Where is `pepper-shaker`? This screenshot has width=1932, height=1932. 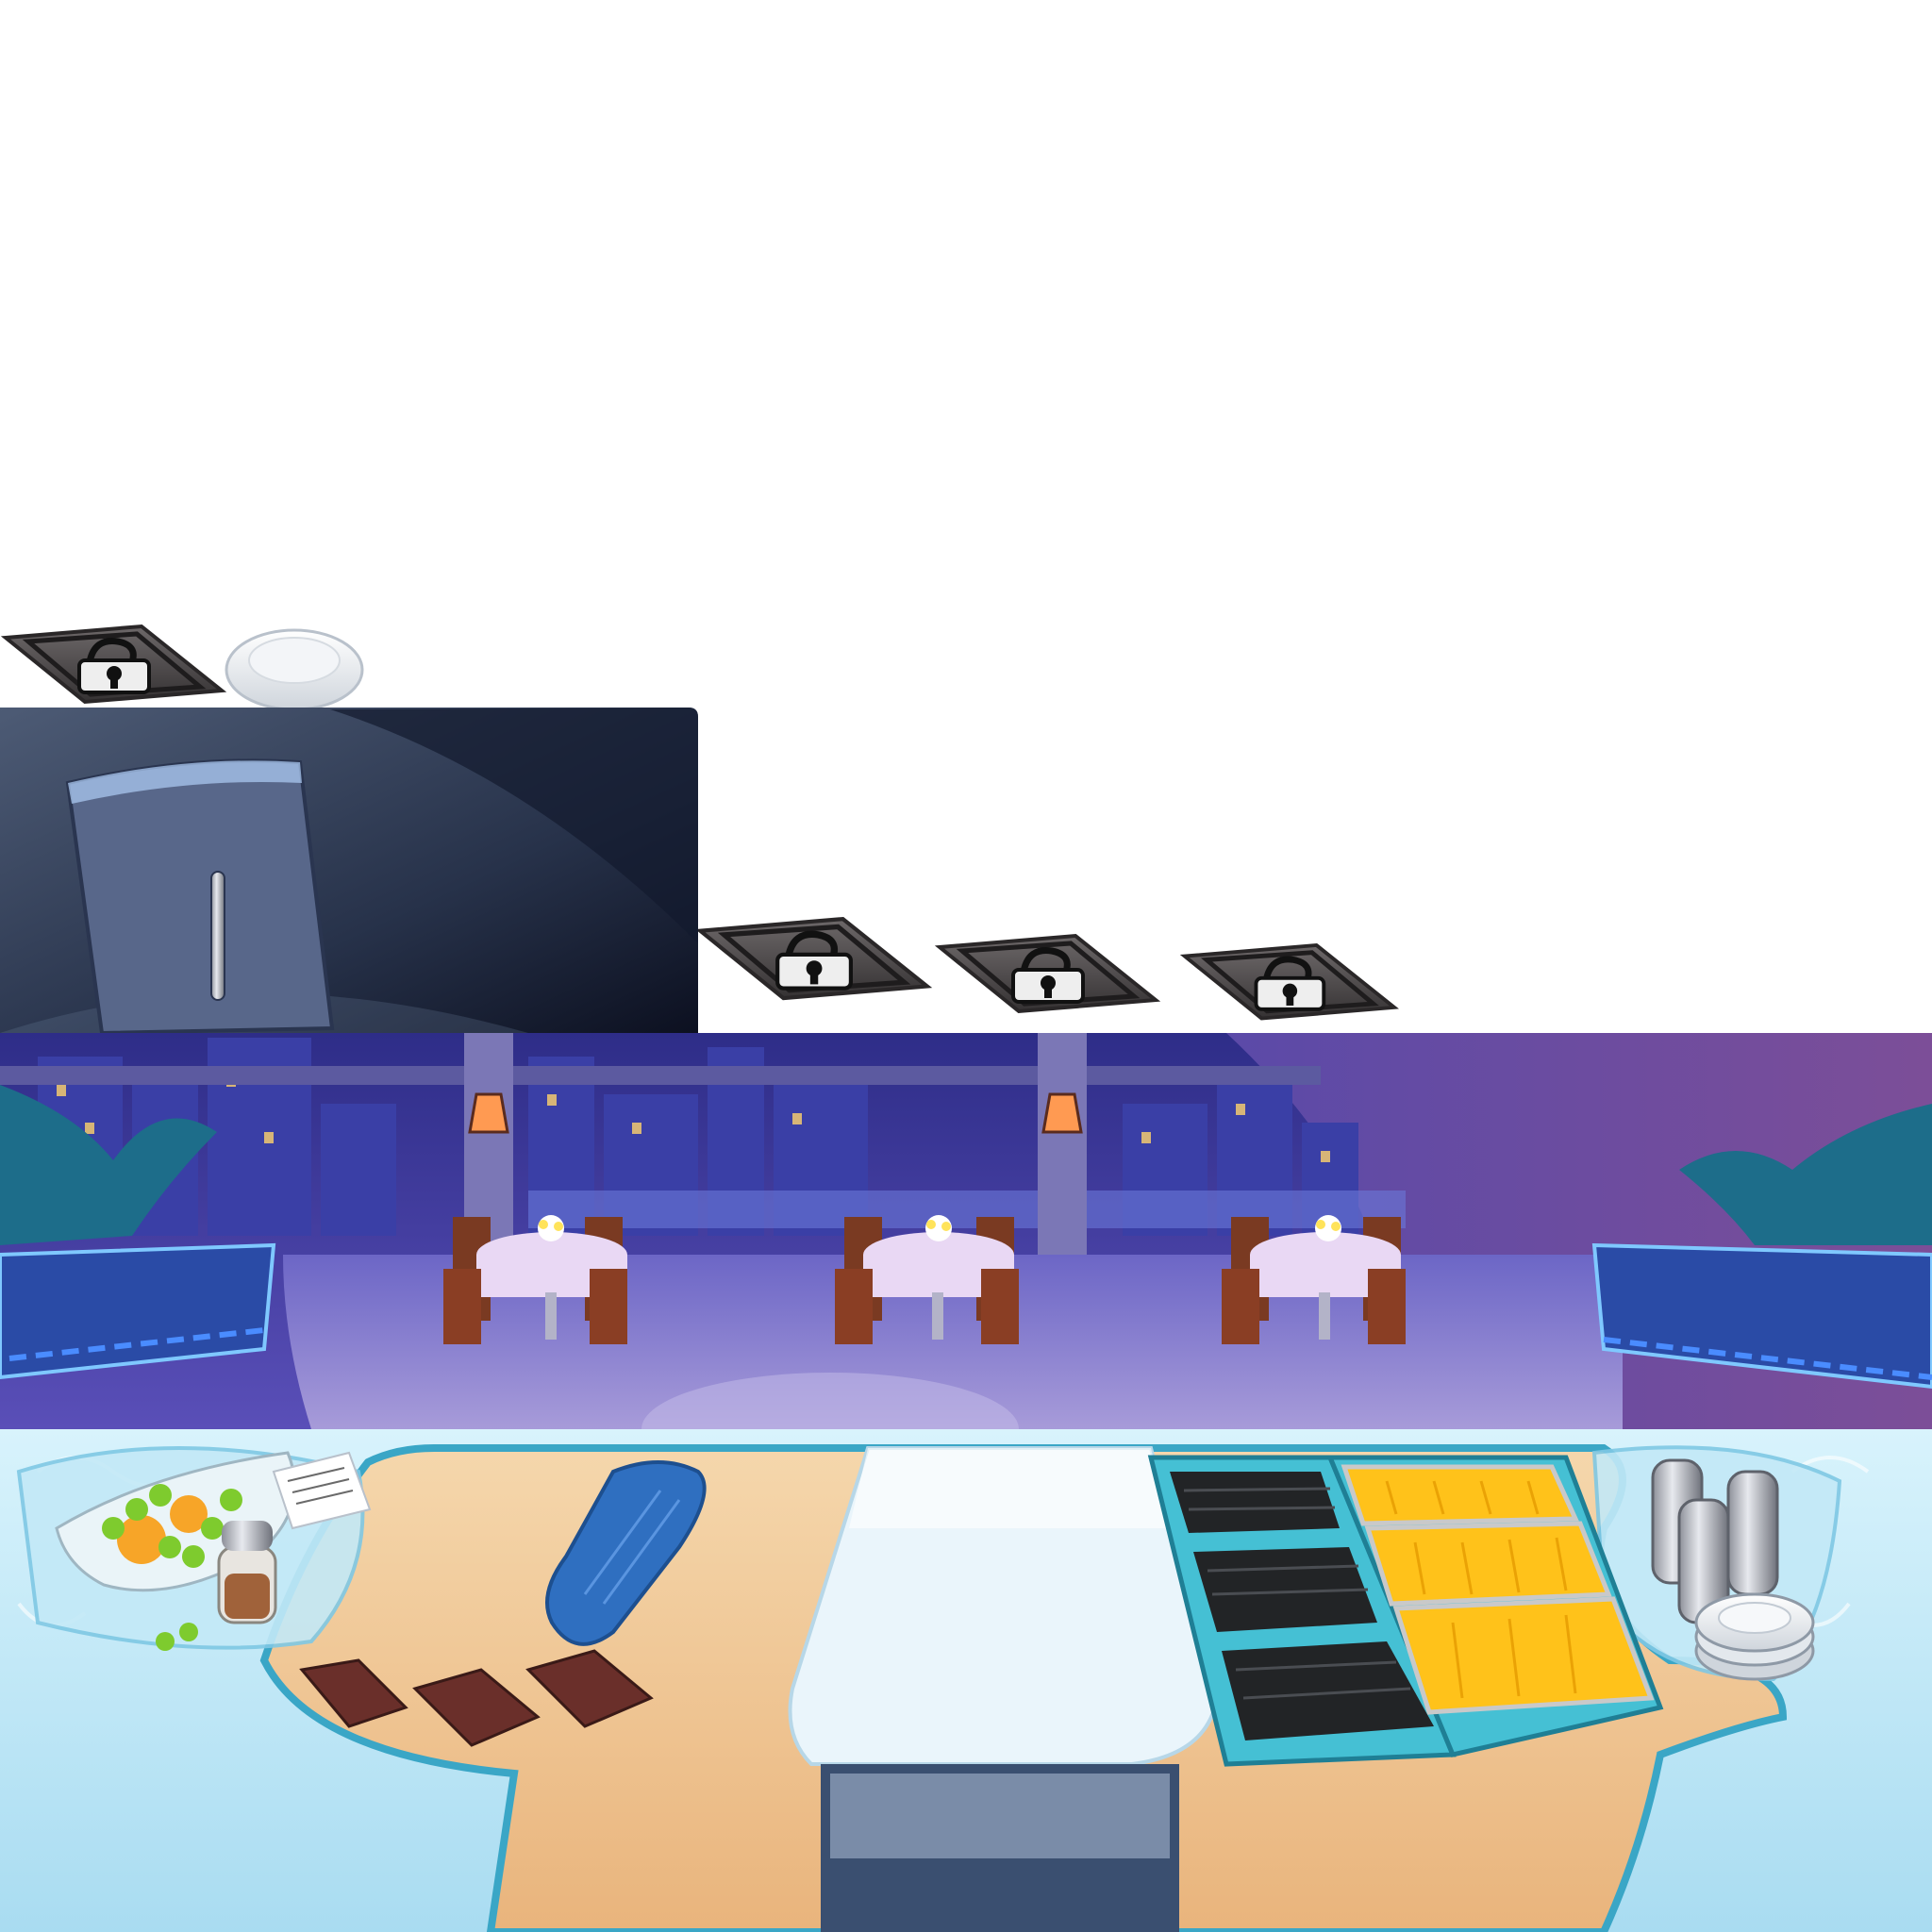
pepper-shaker is located at coordinates (247, 1572).